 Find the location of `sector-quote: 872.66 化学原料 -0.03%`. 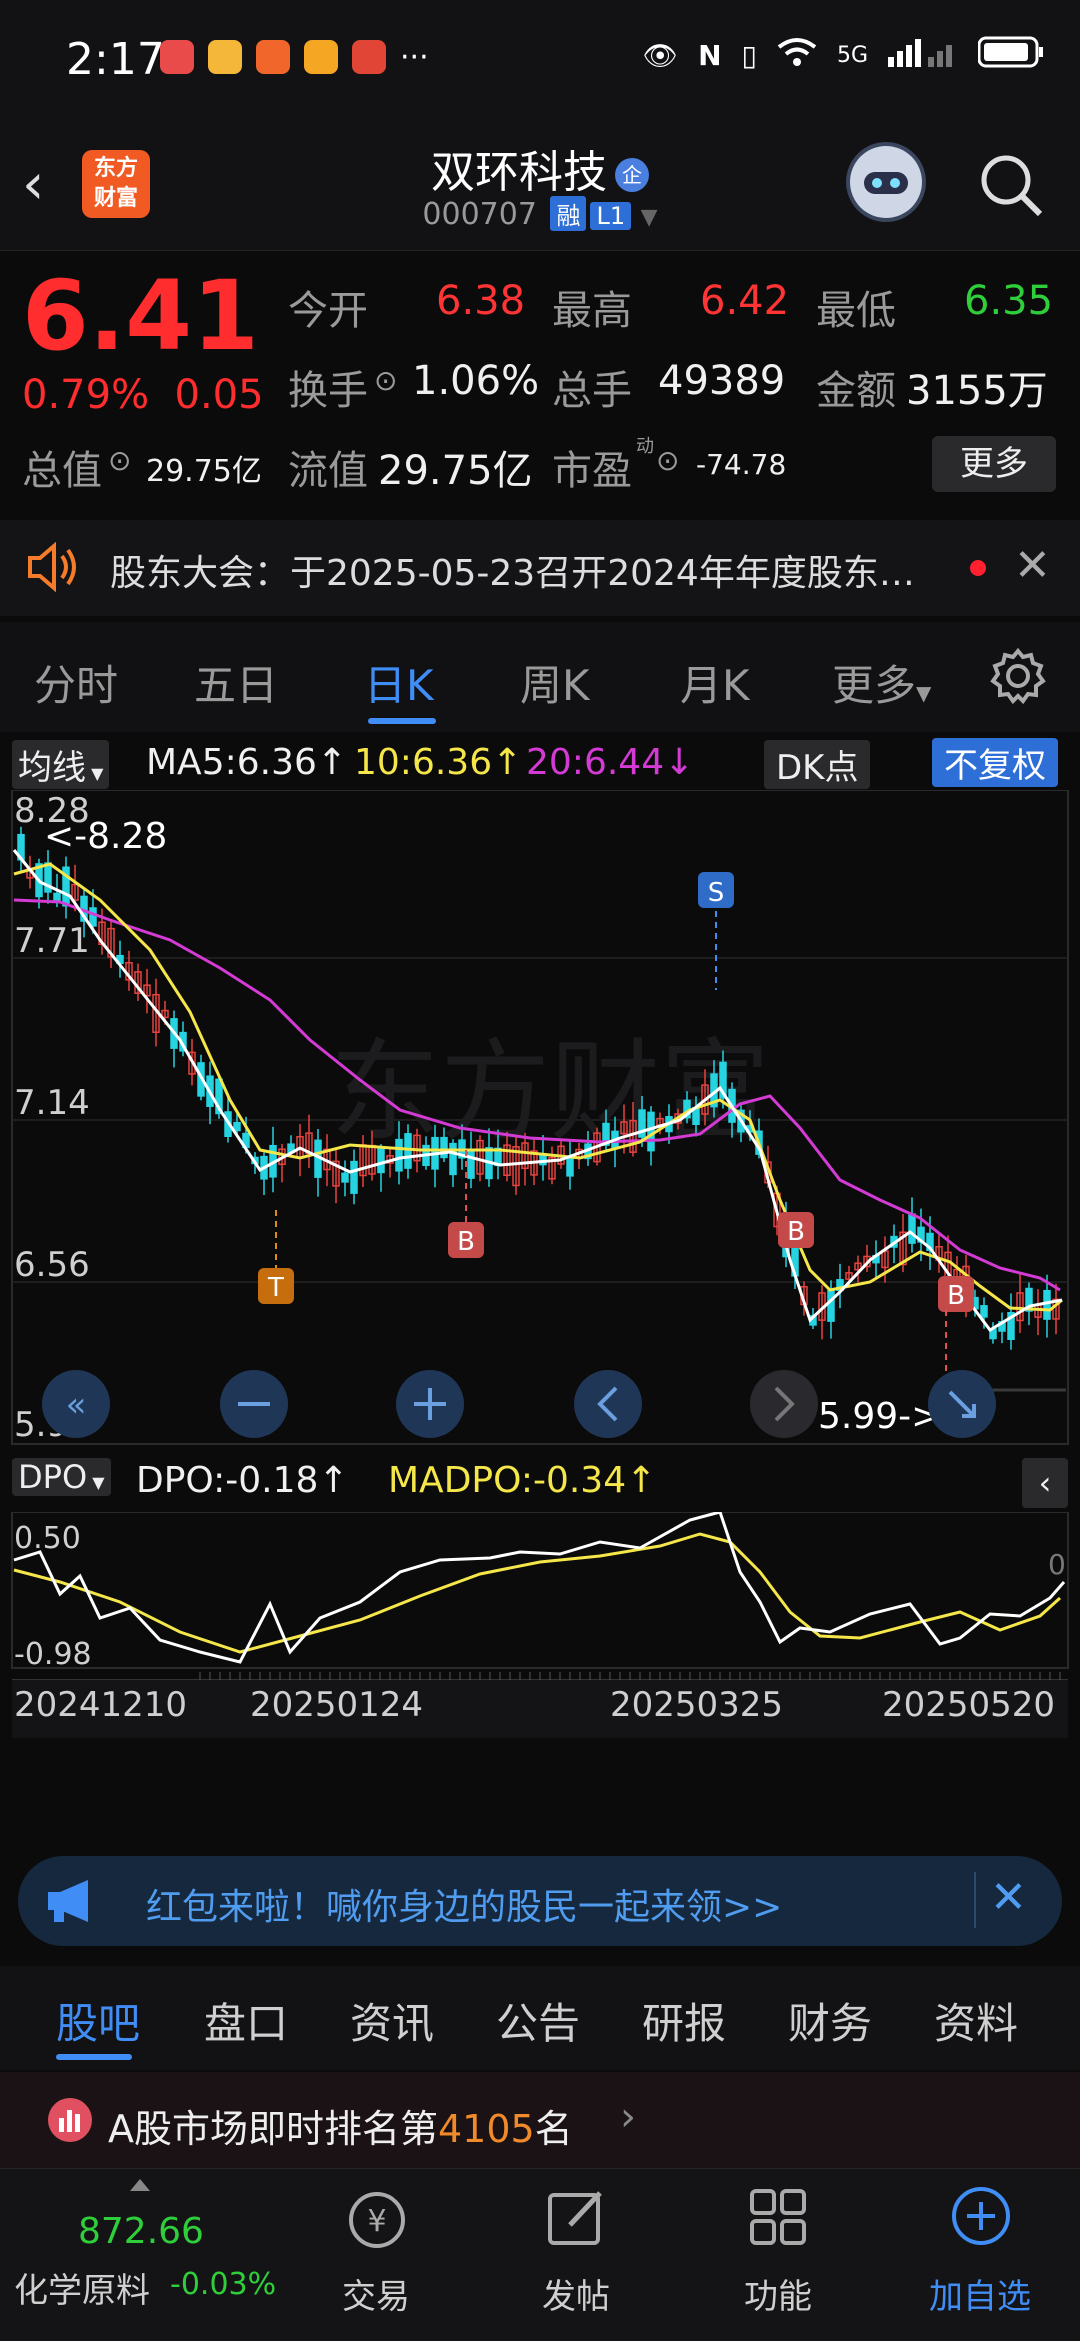

sector-quote: 872.66 化学原料 -0.03% is located at coordinates (145, 2250).